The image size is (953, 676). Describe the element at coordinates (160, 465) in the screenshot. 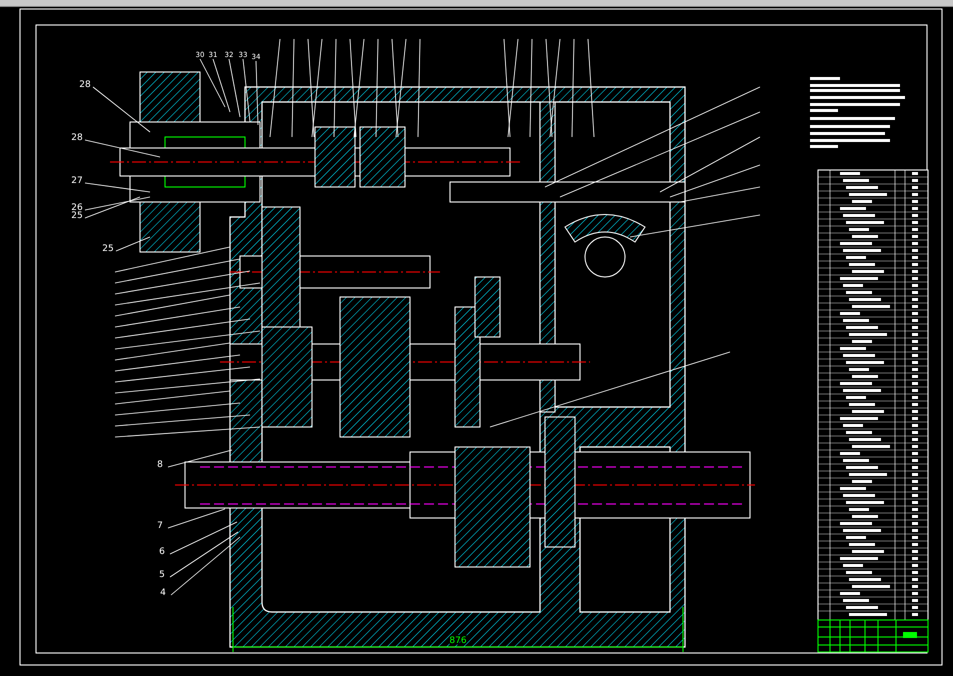

I see `part-number: 8` at that location.